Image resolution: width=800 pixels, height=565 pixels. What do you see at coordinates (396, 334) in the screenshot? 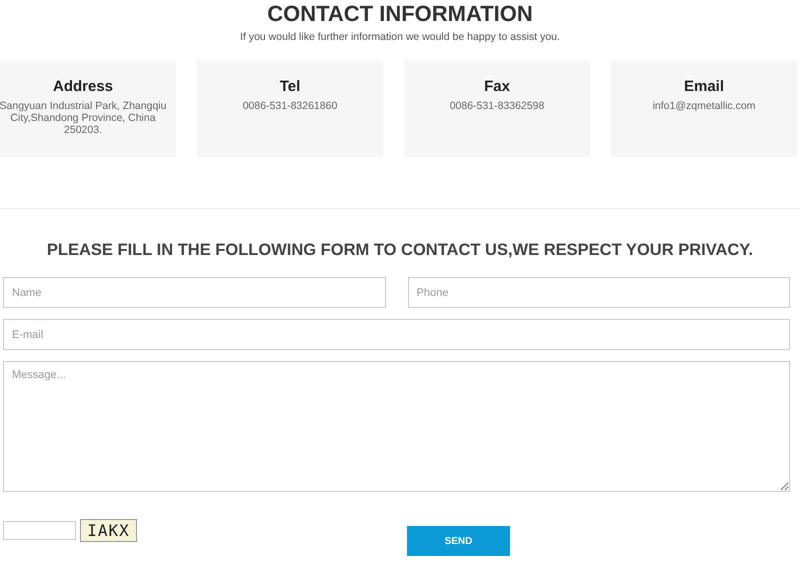
I see `email-field: E-mail` at bounding box center [396, 334].